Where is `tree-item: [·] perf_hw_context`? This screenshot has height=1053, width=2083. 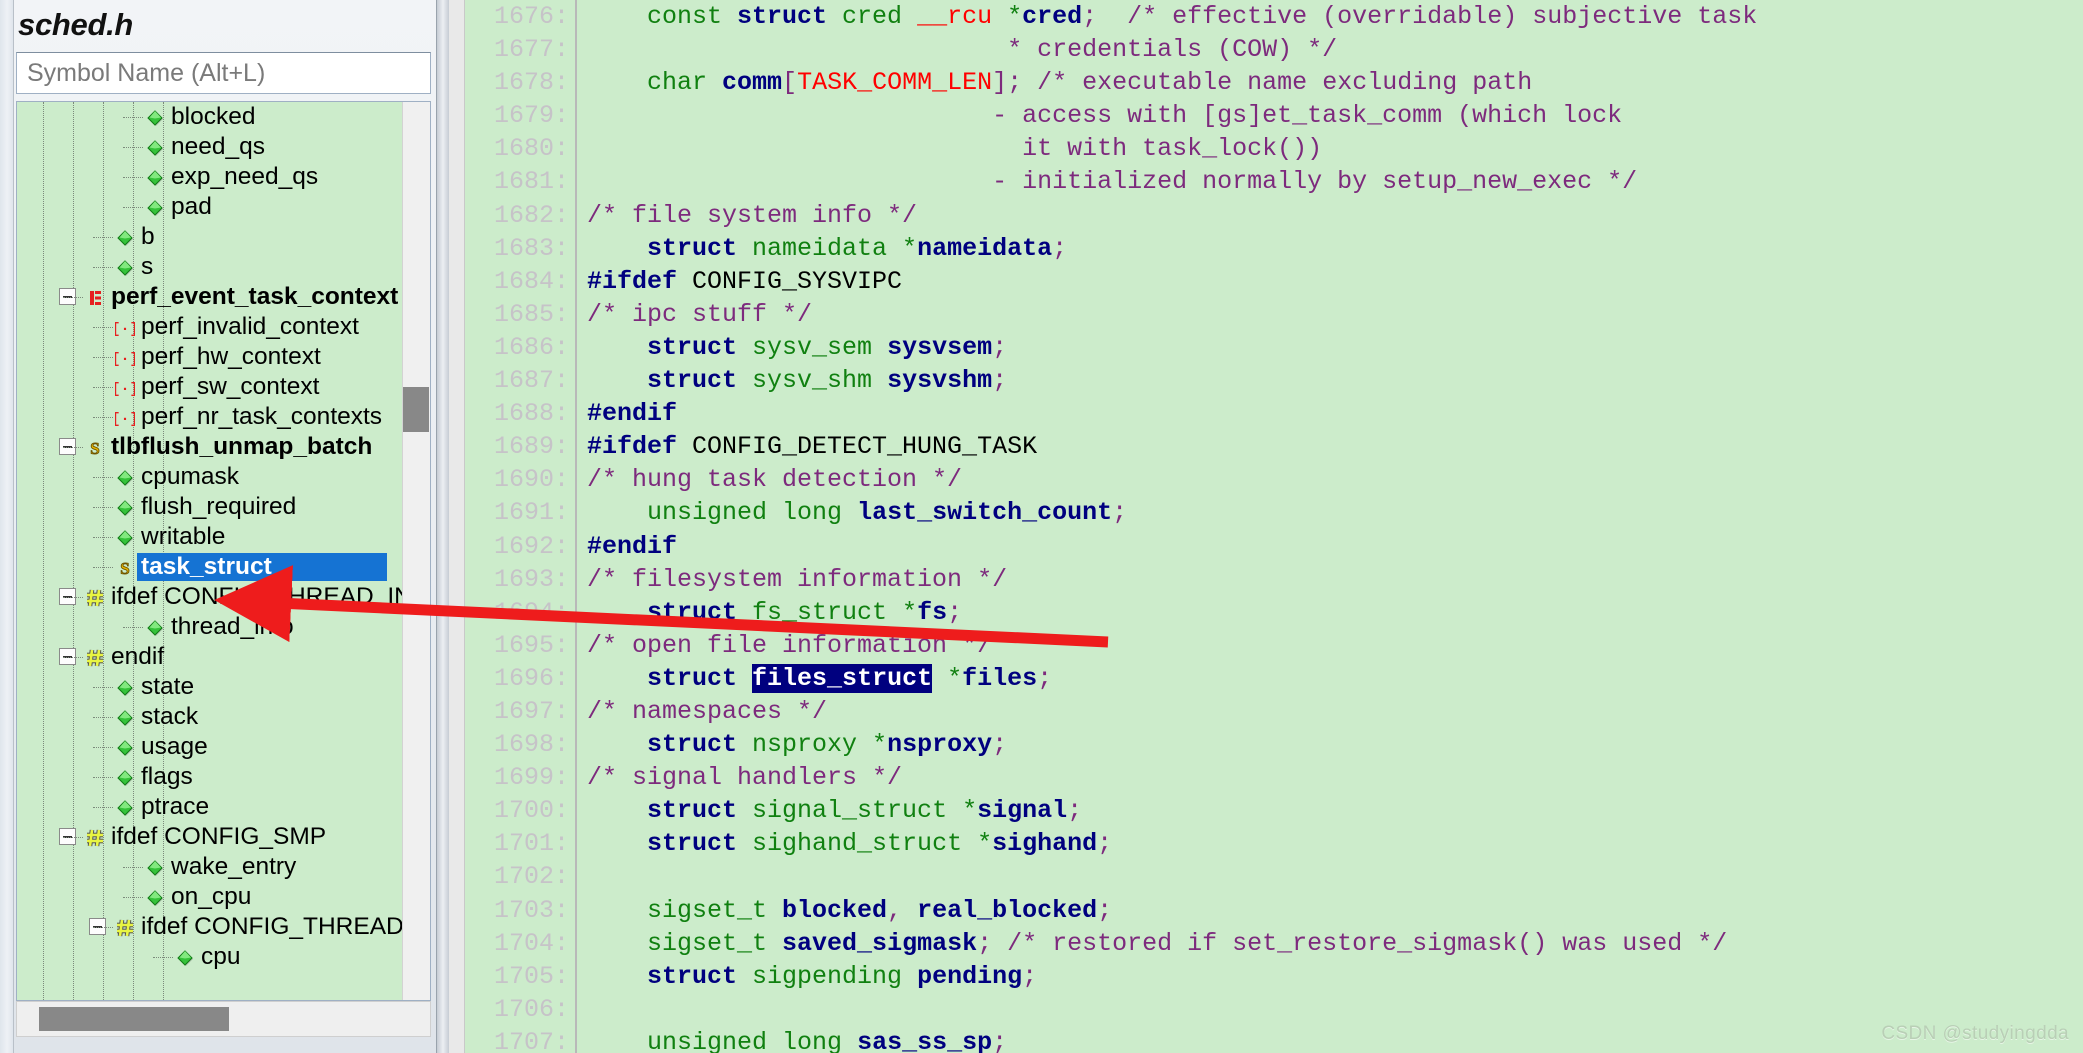
tree-item: [·] perf_hw_context is located at coordinates (209, 357).